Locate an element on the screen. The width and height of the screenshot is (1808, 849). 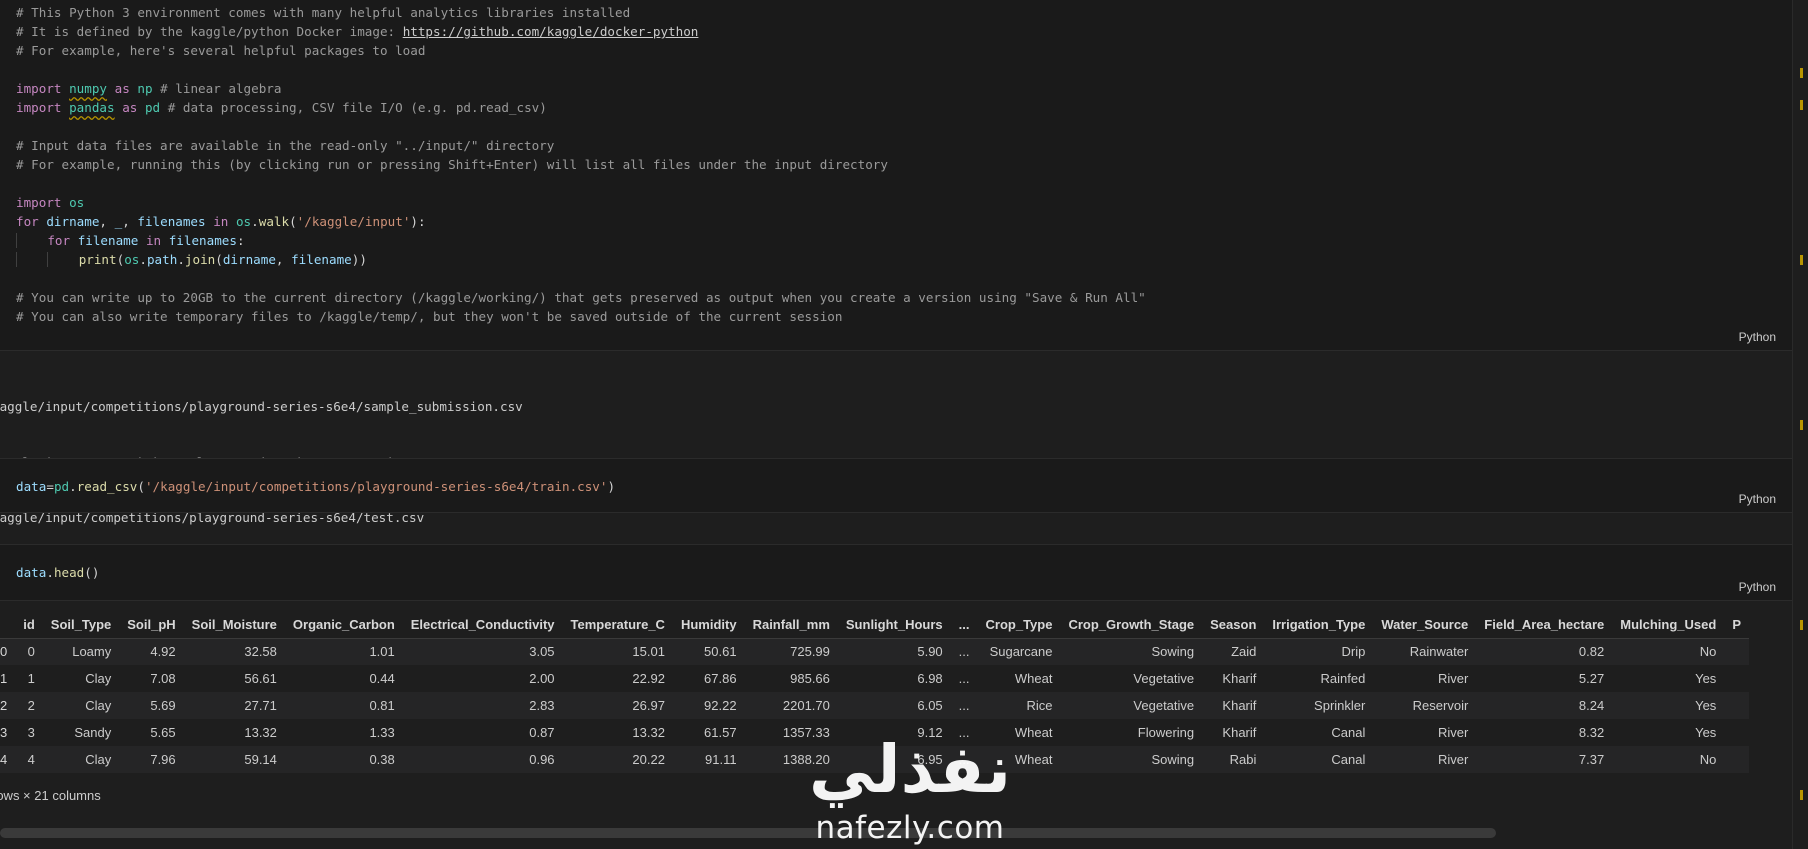
table-cell: 2.00 is located at coordinates (542, 678).